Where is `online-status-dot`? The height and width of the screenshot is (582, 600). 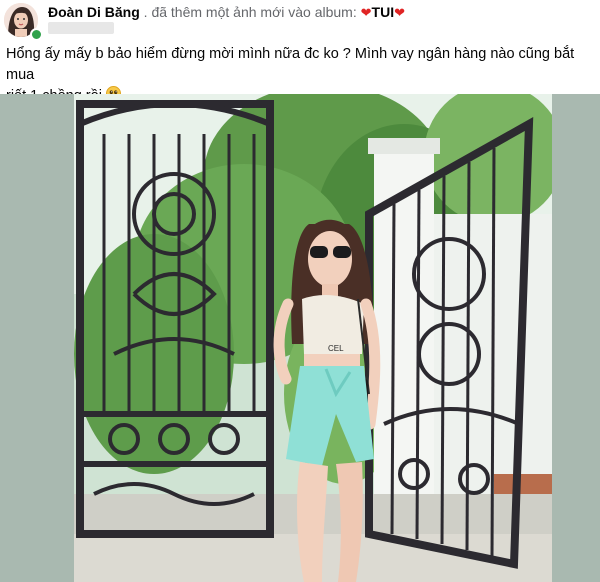 online-status-dot is located at coordinates (36, 34).